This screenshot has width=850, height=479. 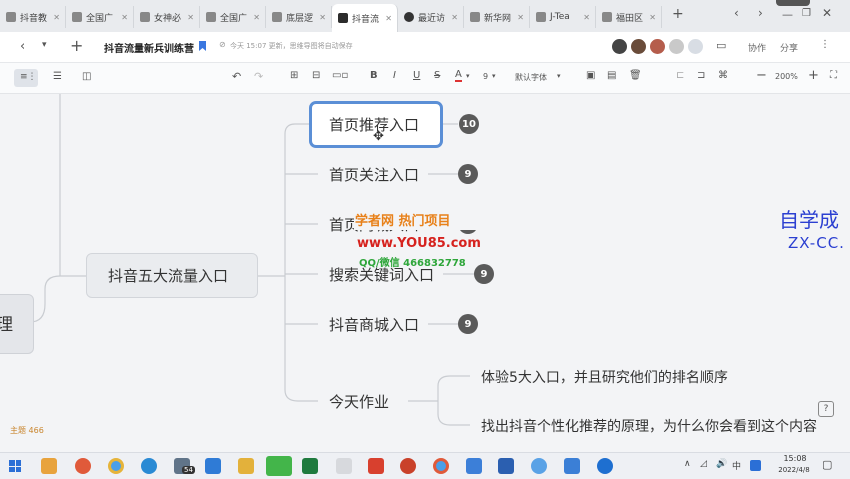 I want to click on structure-icon: ⊐, so click(x=701, y=75).